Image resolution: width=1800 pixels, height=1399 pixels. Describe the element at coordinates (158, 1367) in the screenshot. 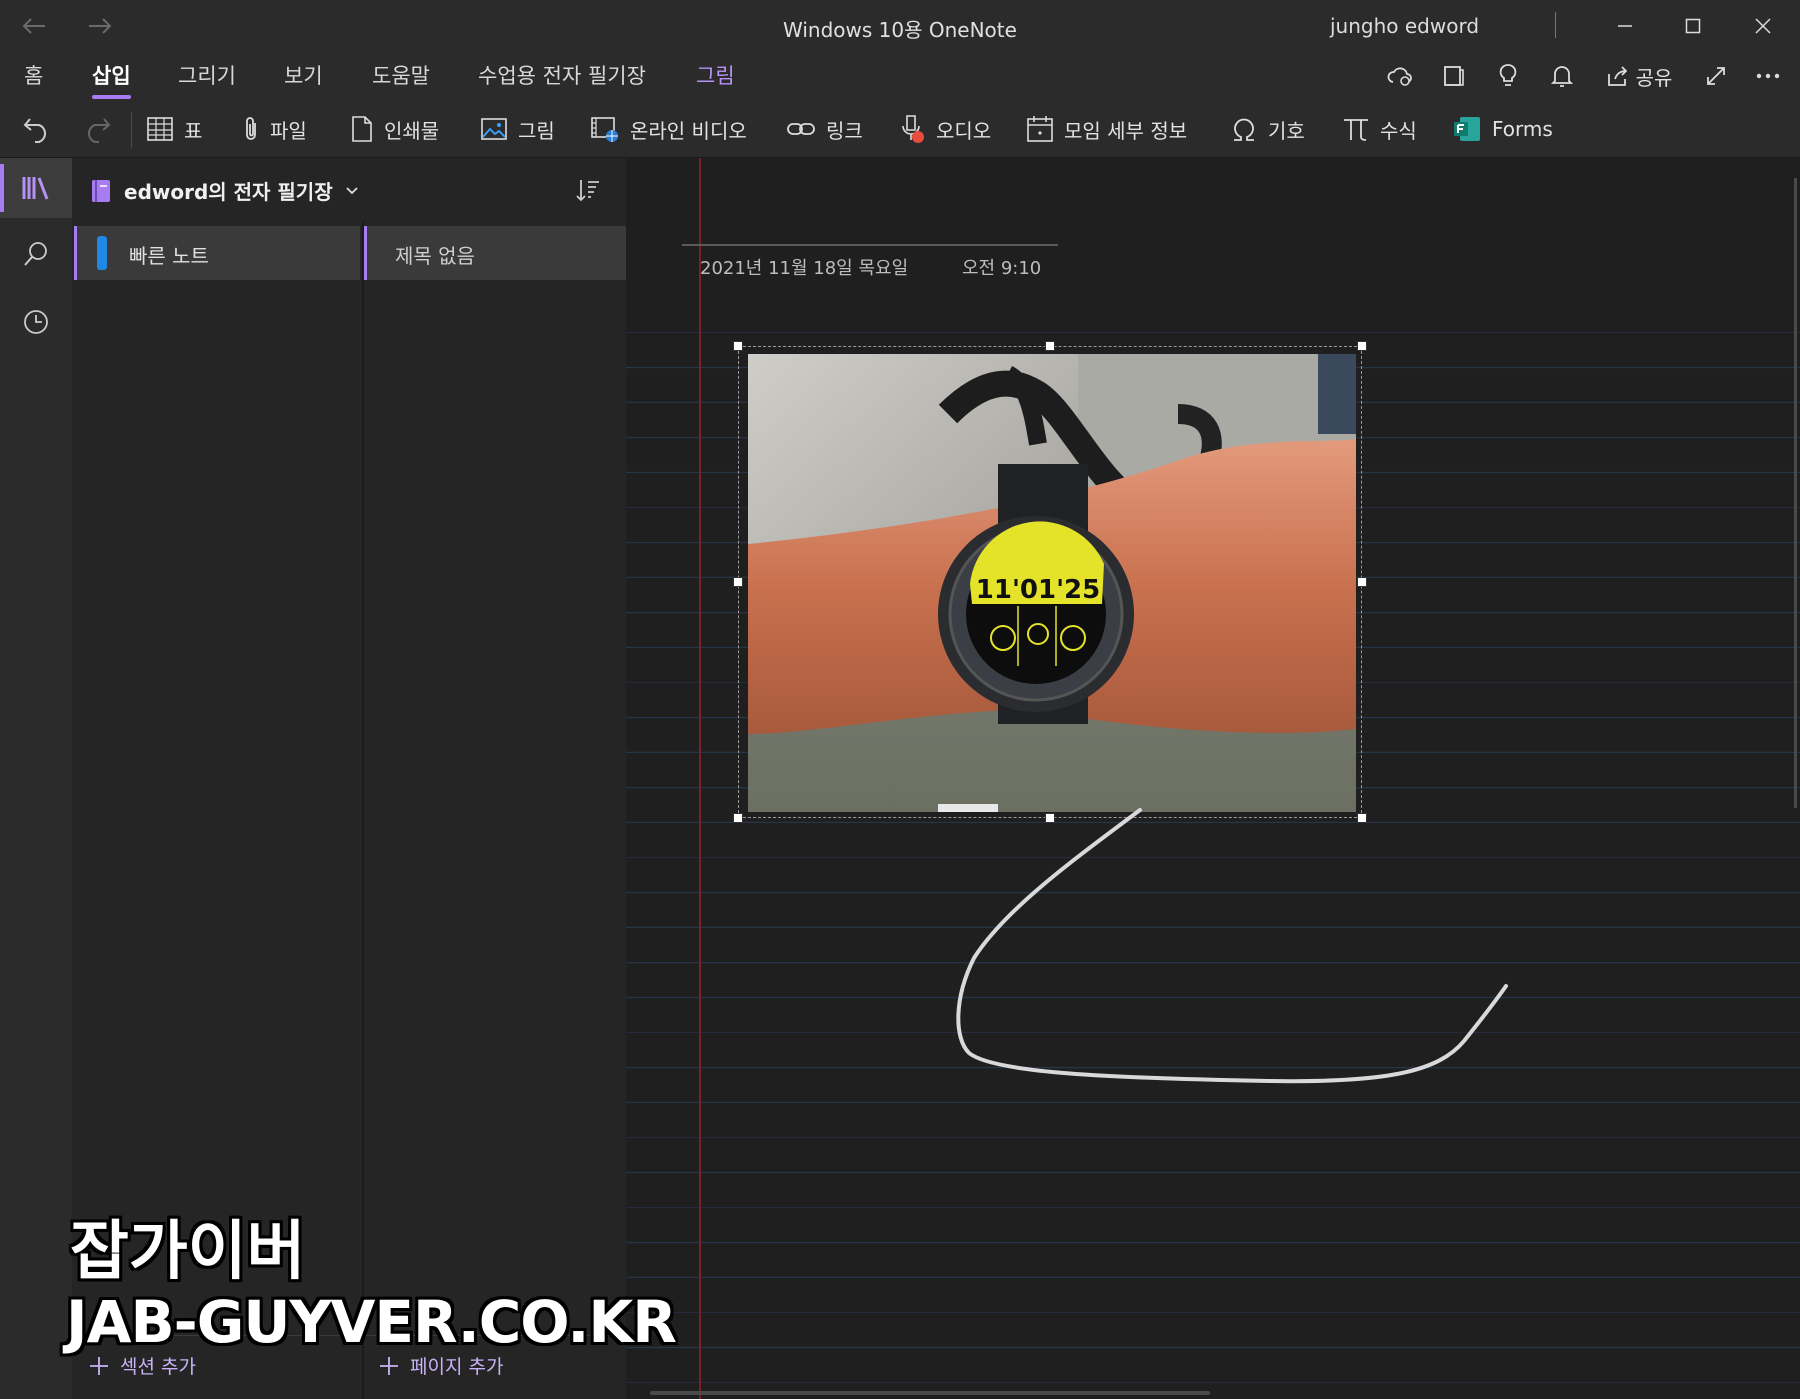

I see `add-section-label: 섹션 추가` at that location.